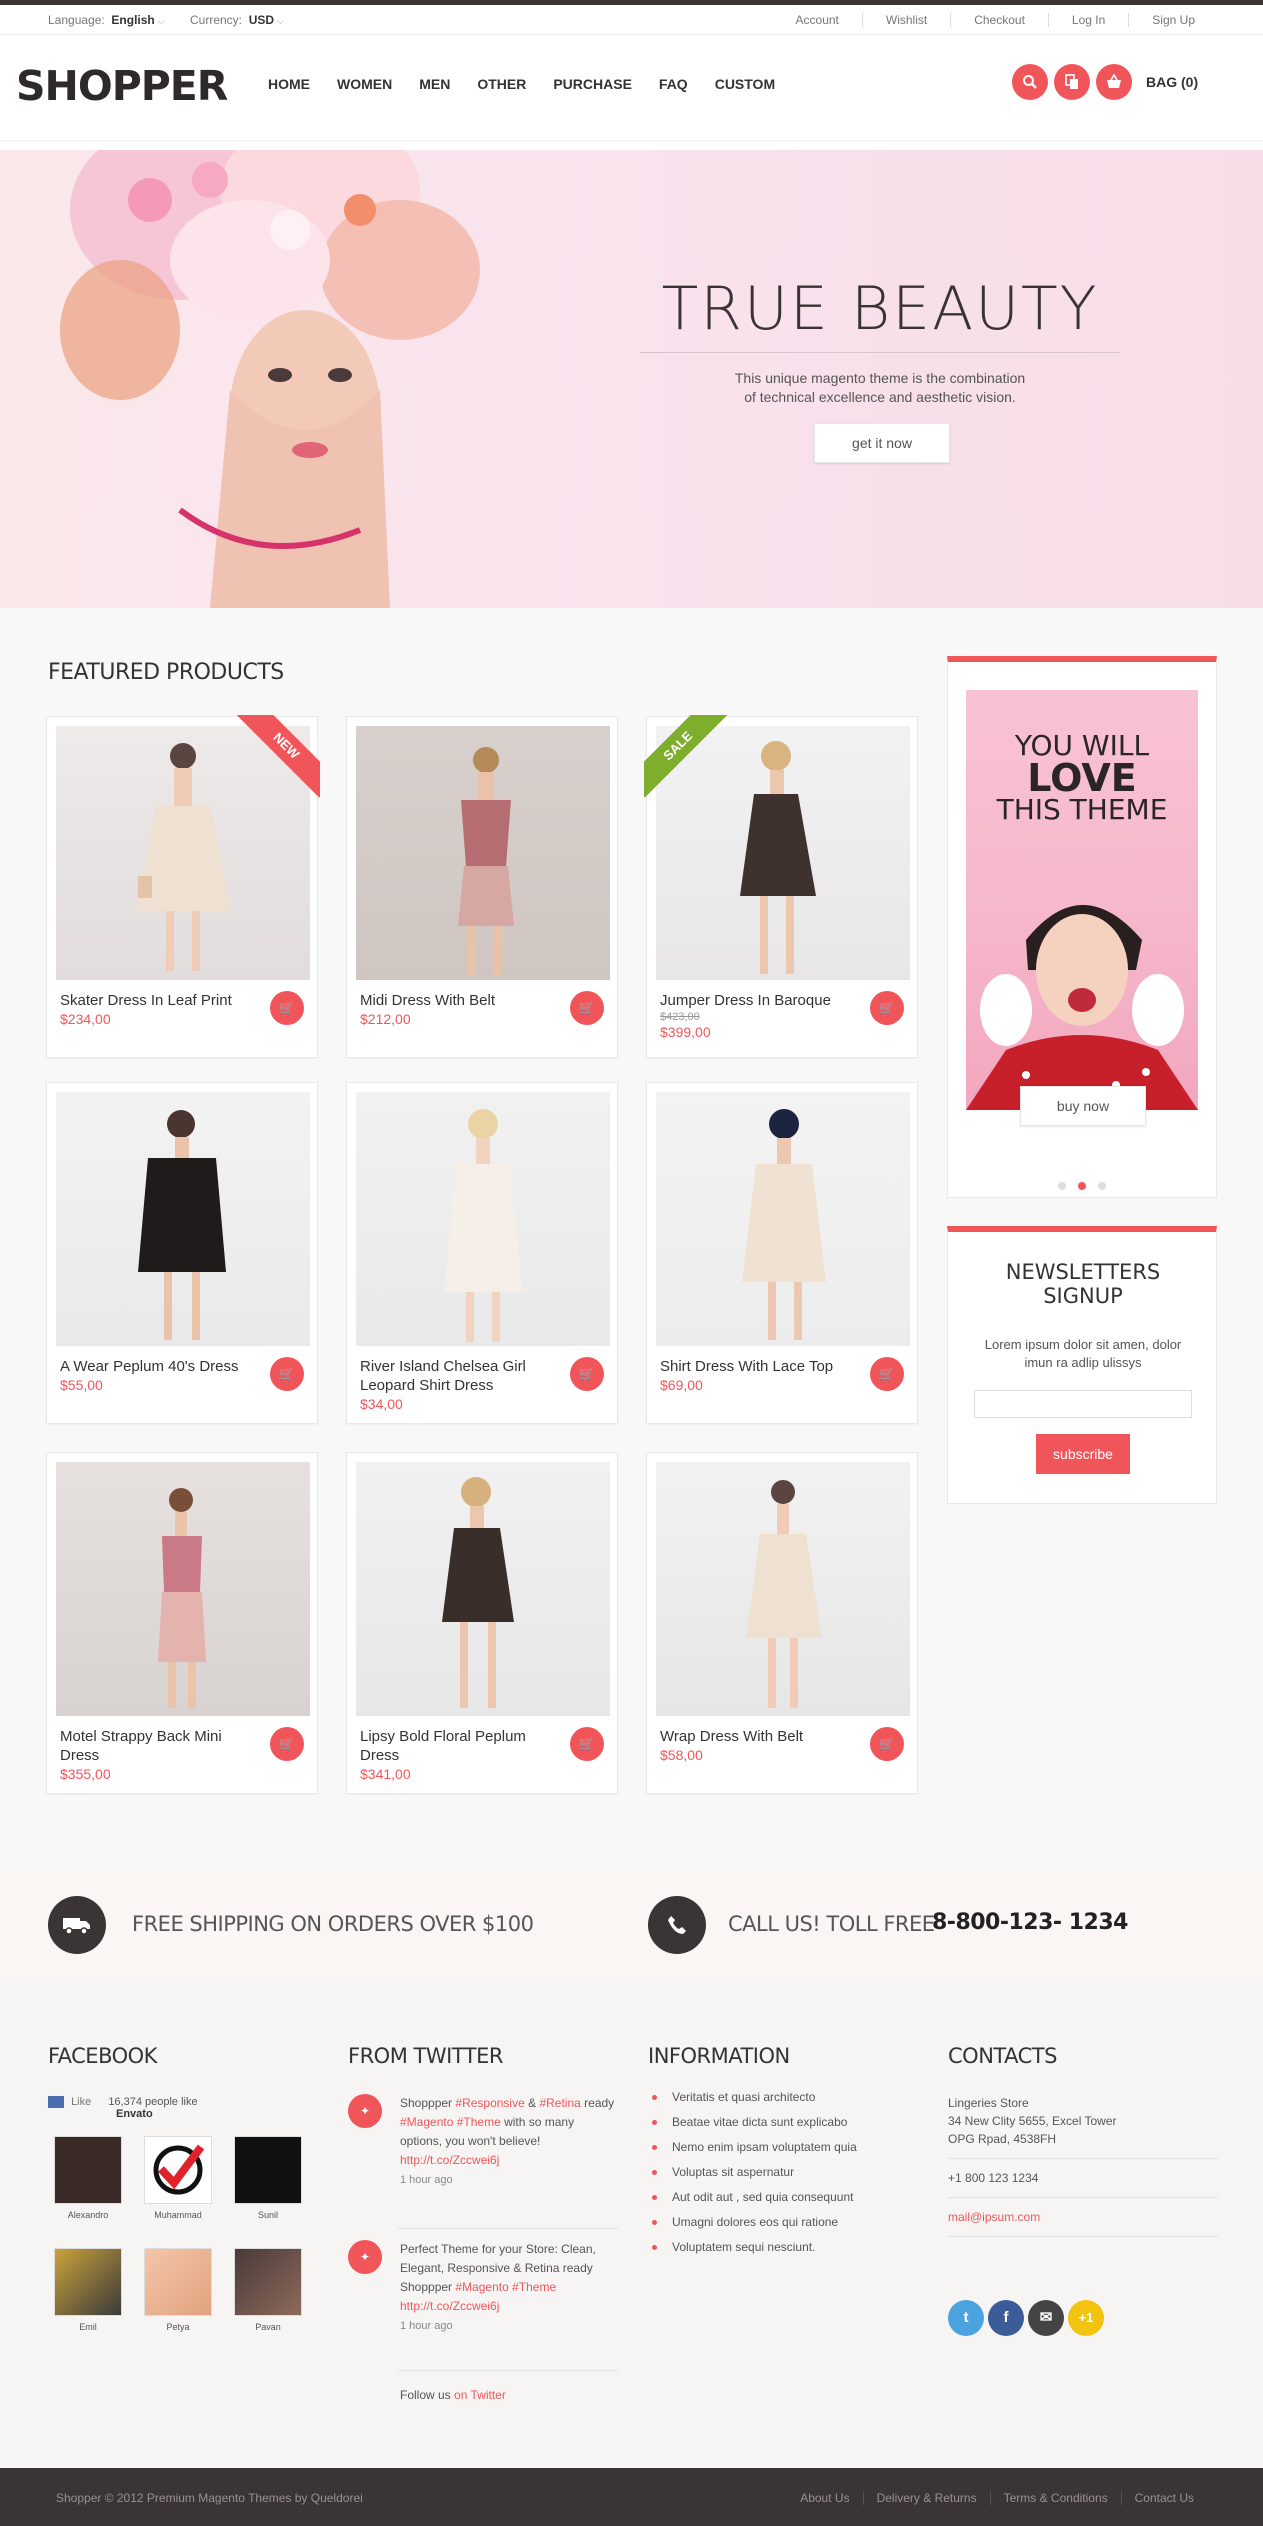 This screenshot has width=1263, height=2526. What do you see at coordinates (280, 21) in the screenshot?
I see `chevron-down-icon: ⌵` at bounding box center [280, 21].